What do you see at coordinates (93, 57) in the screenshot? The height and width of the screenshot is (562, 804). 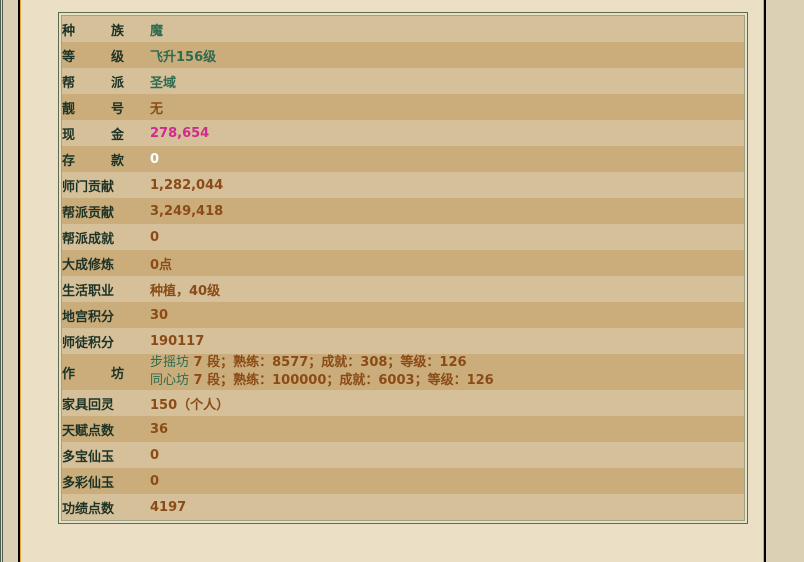 I see `stats-row-label-text: 等级` at bounding box center [93, 57].